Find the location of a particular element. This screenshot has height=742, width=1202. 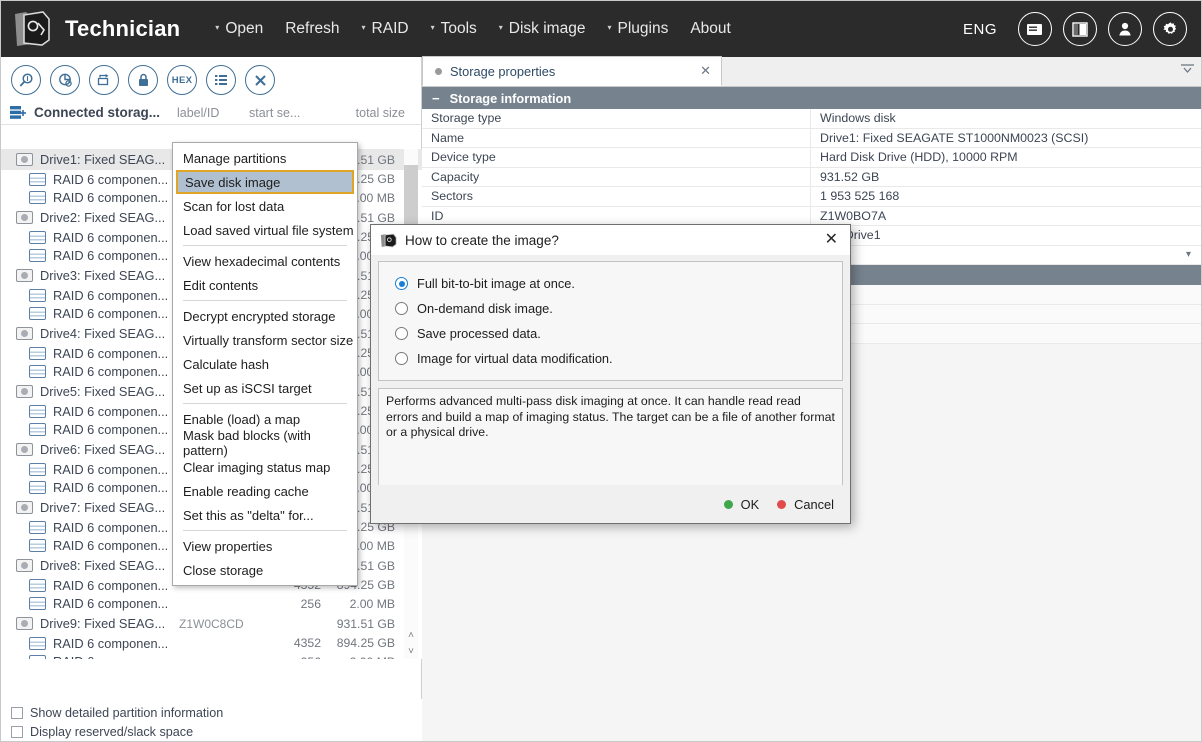

context-menu-item: Virtually transform sector size is located at coordinates (265, 340).